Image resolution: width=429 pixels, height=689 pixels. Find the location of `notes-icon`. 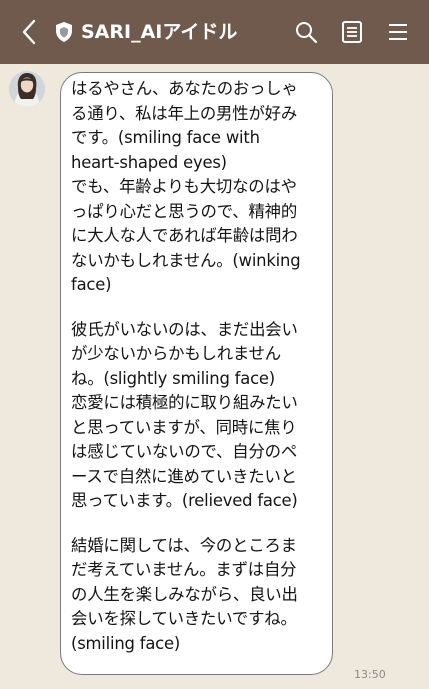

notes-icon is located at coordinates (352, 32).